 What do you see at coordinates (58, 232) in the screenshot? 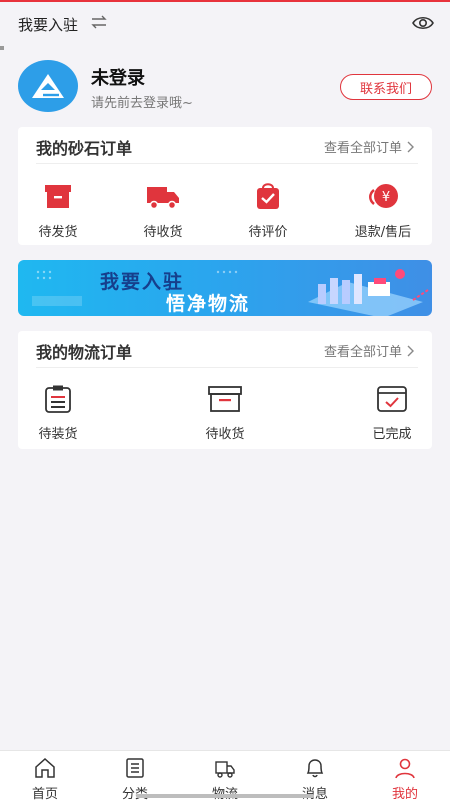
I see `order-label: 待发货` at bounding box center [58, 232].